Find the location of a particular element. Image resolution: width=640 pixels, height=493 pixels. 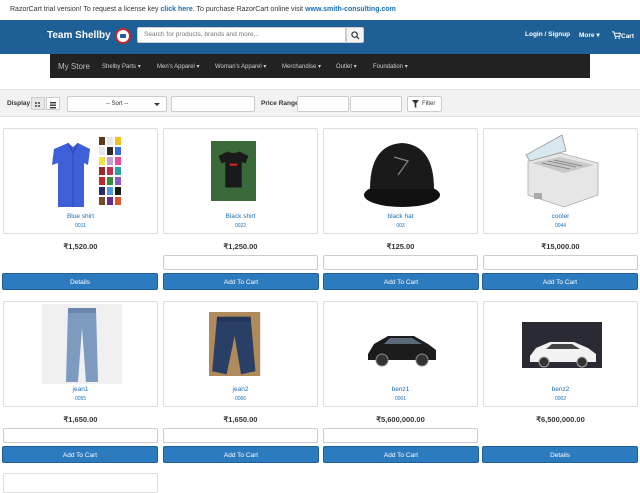

nav-mens-apparel: Men's Apparel ▾ is located at coordinates (178, 66).